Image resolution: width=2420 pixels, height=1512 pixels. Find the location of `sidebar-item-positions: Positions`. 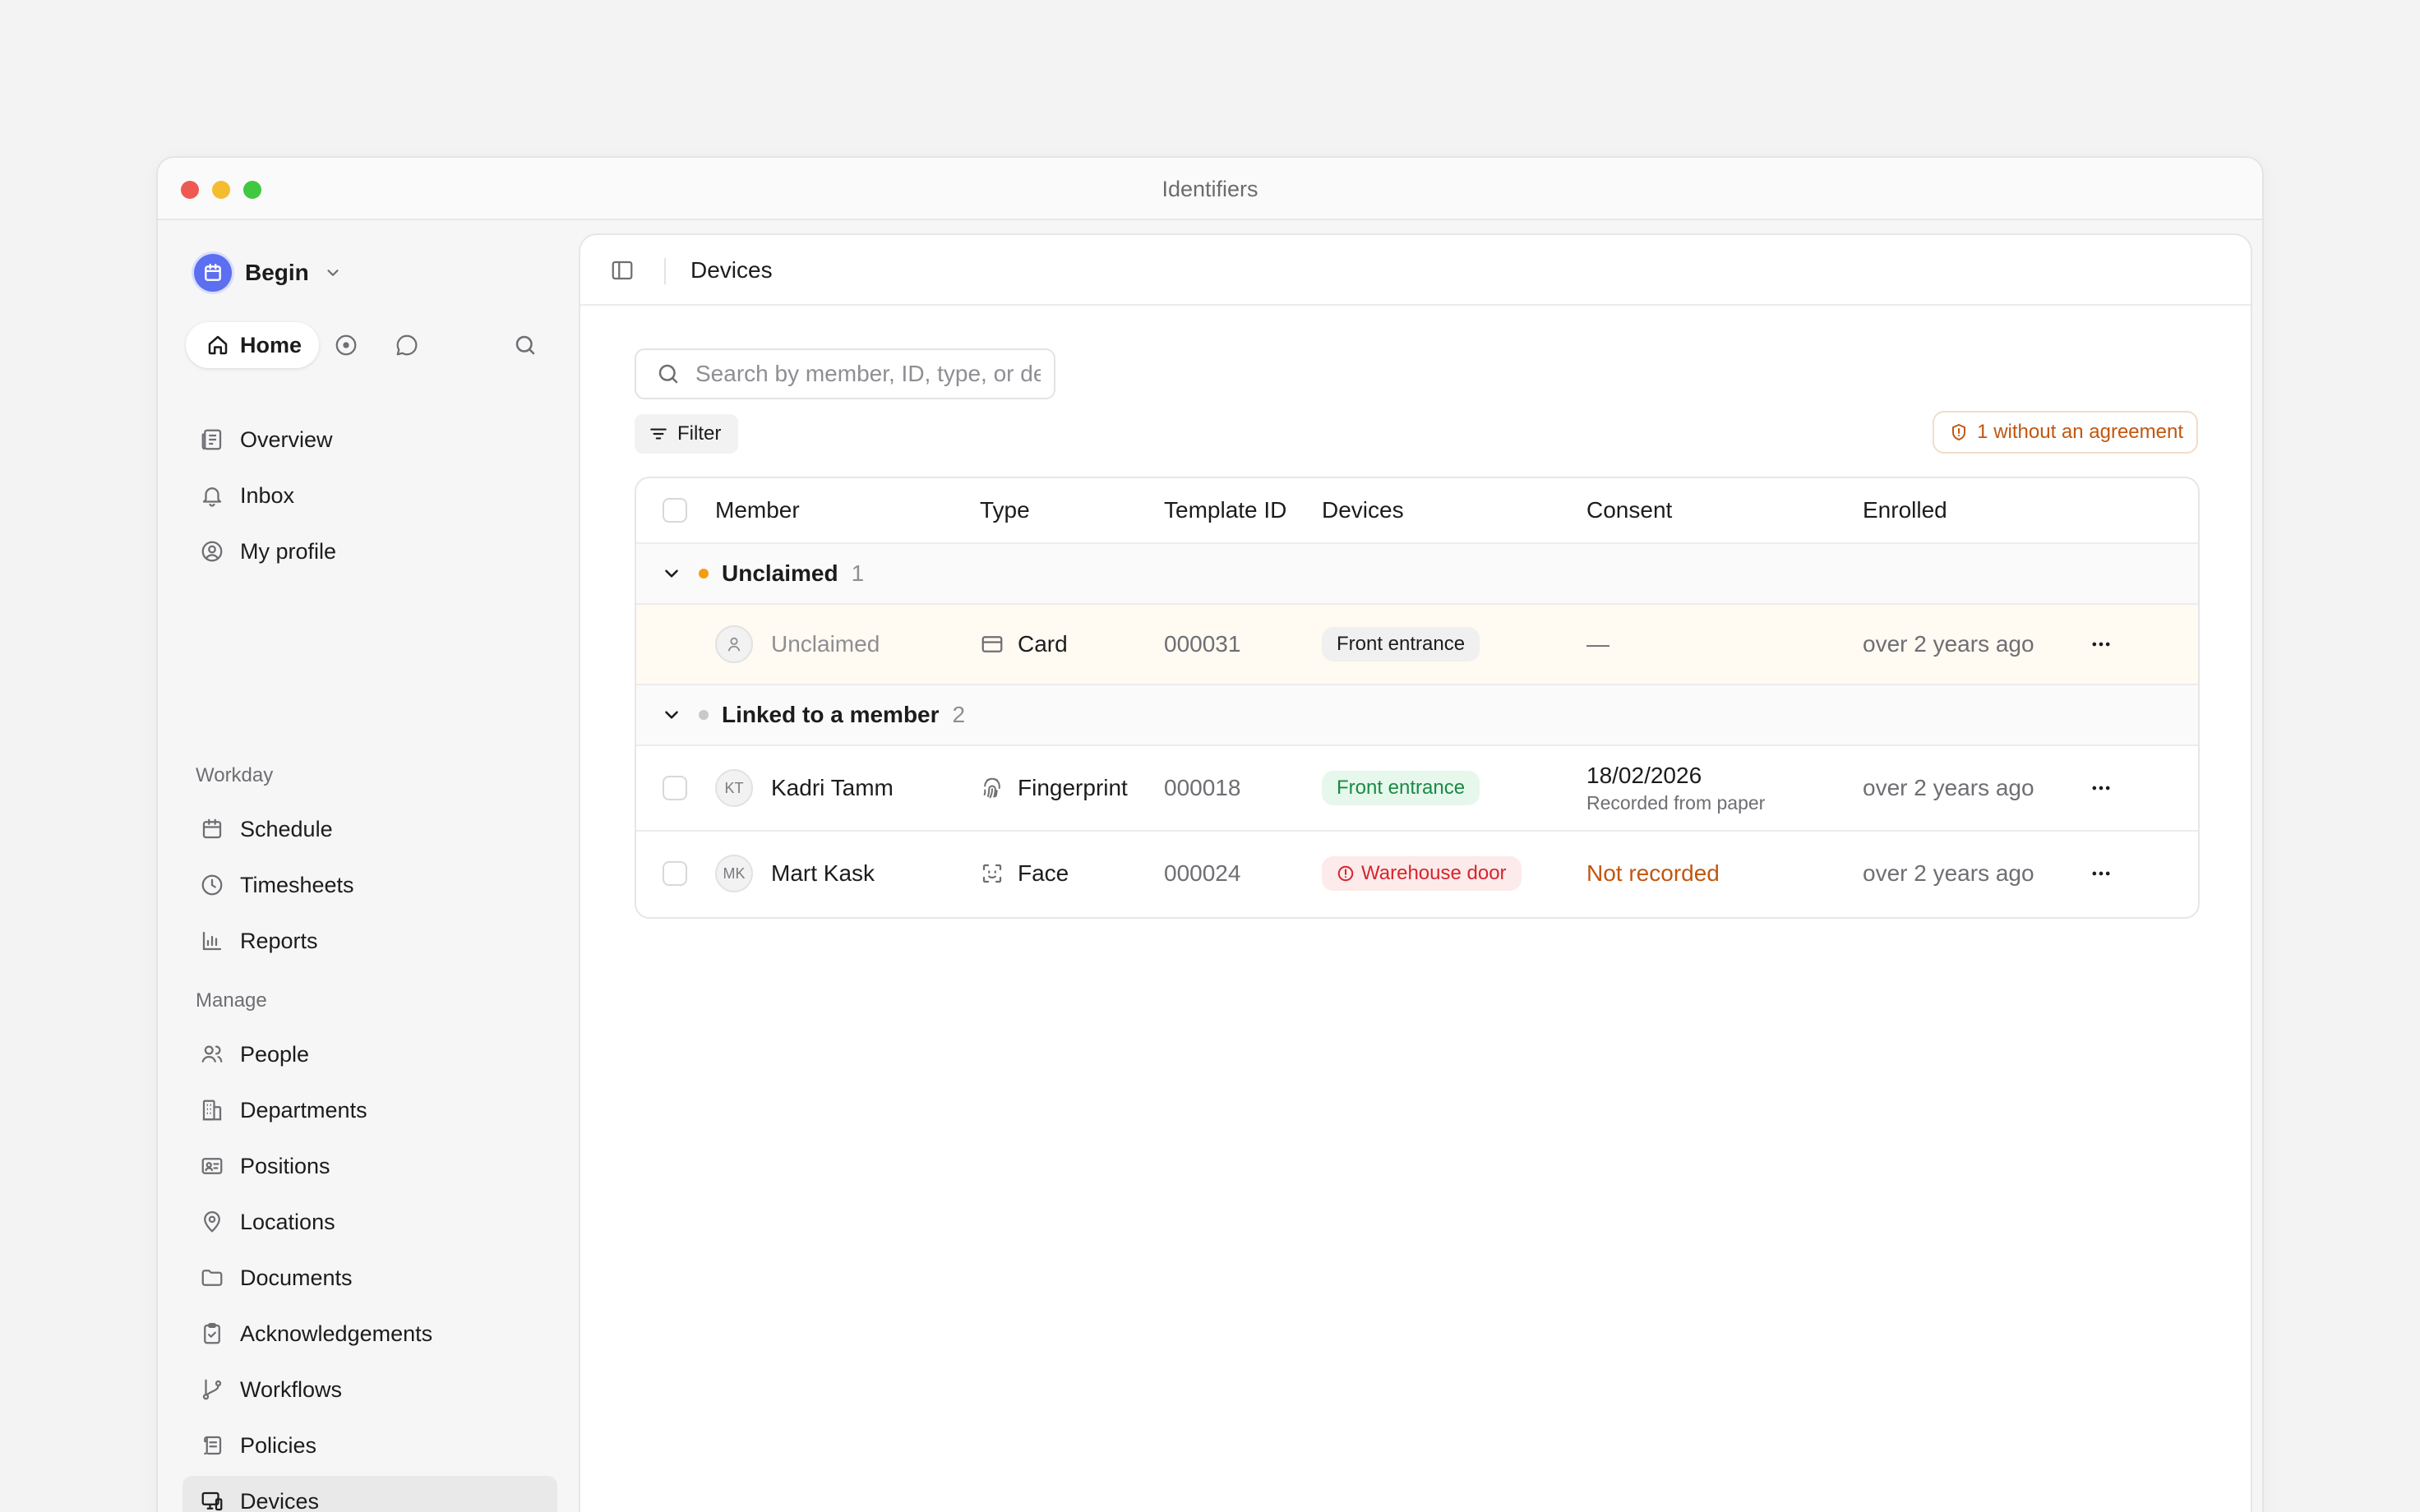

sidebar-item-positions: Positions is located at coordinates (369, 1166).